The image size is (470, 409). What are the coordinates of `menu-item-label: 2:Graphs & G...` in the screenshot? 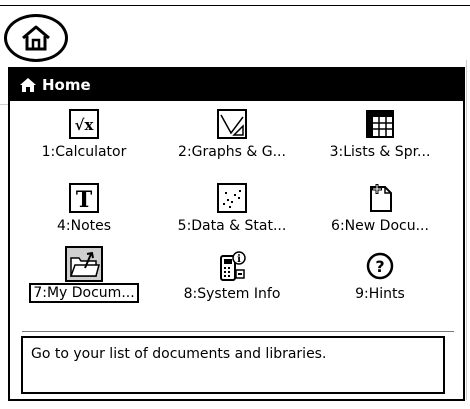 It's located at (232, 152).